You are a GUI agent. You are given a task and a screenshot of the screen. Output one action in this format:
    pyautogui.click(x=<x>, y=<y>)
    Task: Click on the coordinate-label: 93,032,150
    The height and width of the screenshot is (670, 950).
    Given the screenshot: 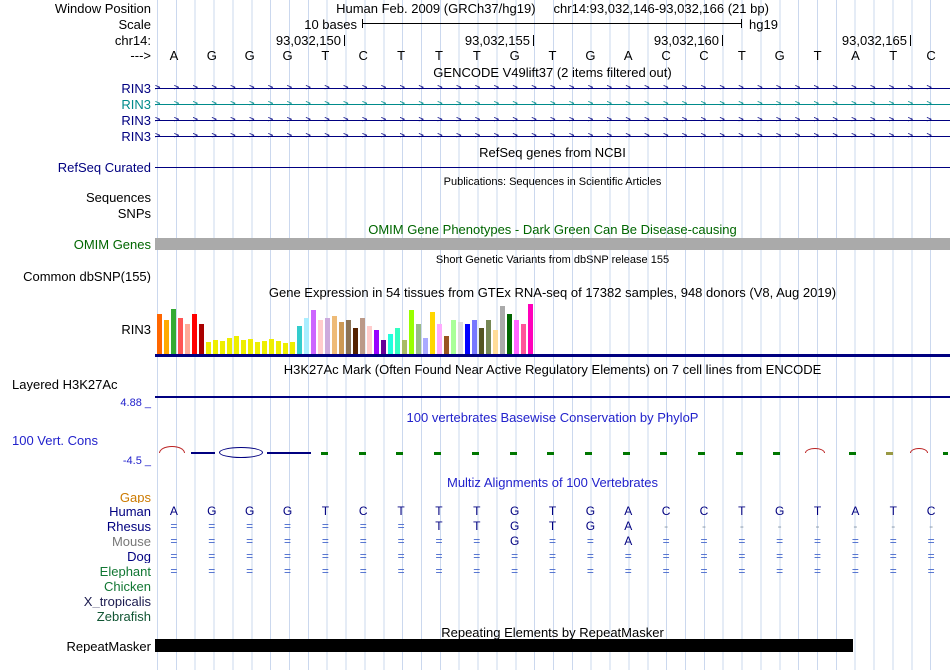 What is the action you would take?
    pyautogui.click(x=308, y=40)
    